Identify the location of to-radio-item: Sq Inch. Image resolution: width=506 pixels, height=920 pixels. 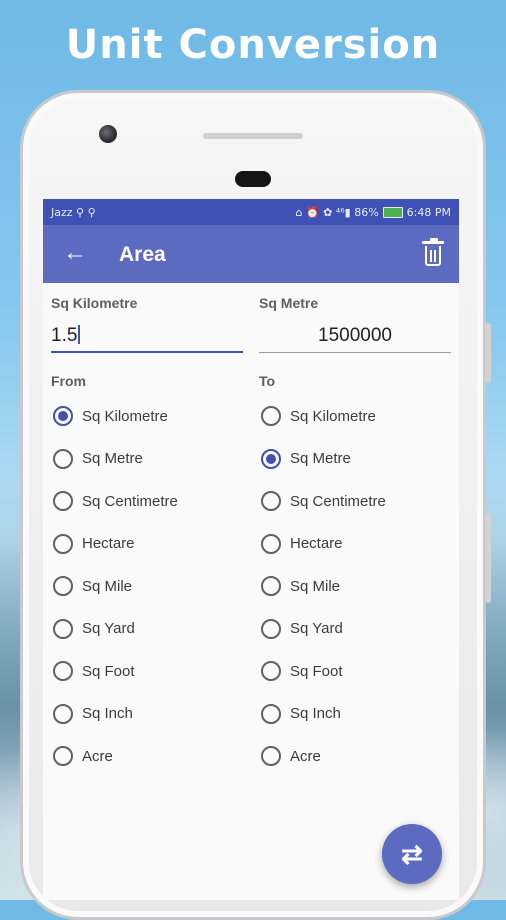
(323, 714).